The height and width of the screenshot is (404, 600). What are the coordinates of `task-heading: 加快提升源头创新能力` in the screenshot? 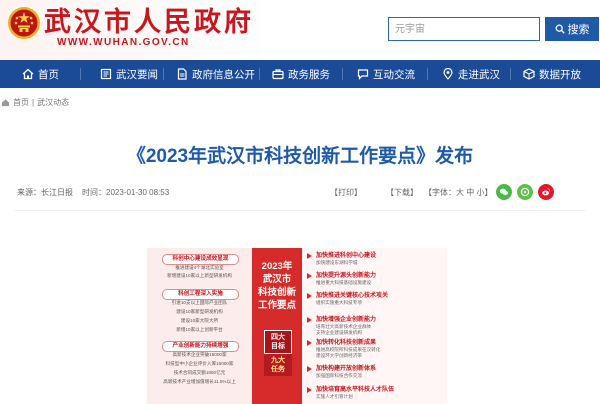 It's located at (346, 276).